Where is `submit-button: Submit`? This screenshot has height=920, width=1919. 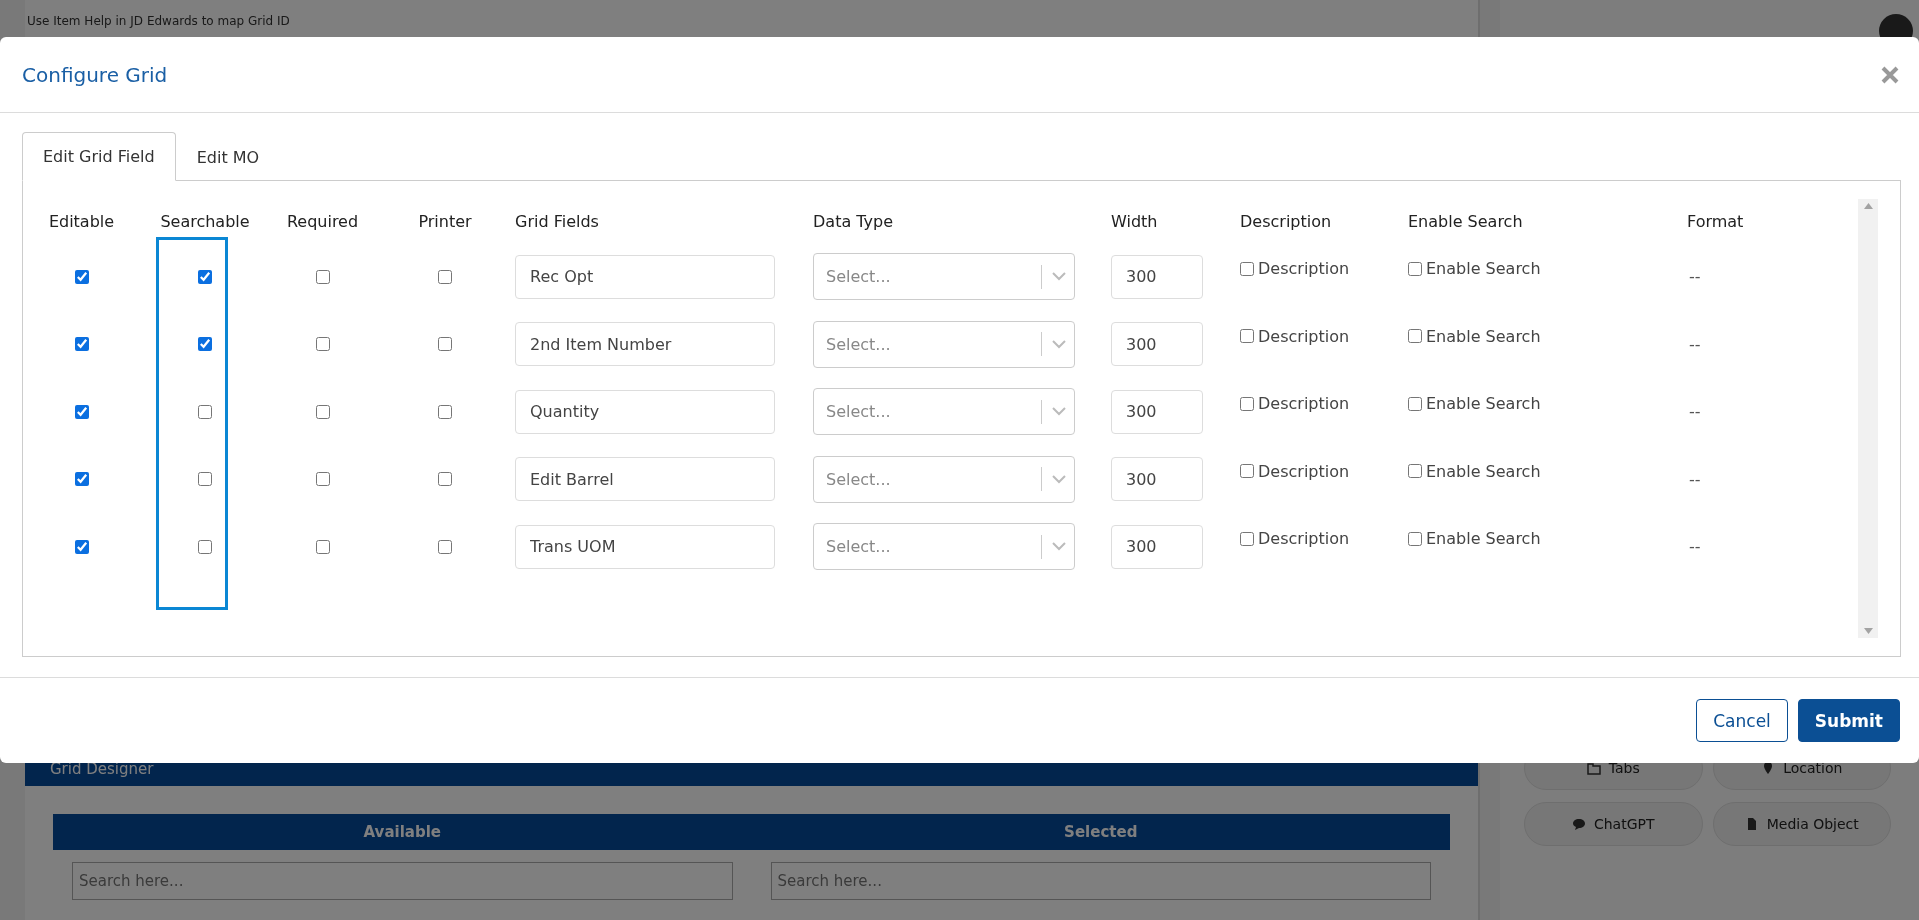
submit-button: Submit is located at coordinates (1848, 720).